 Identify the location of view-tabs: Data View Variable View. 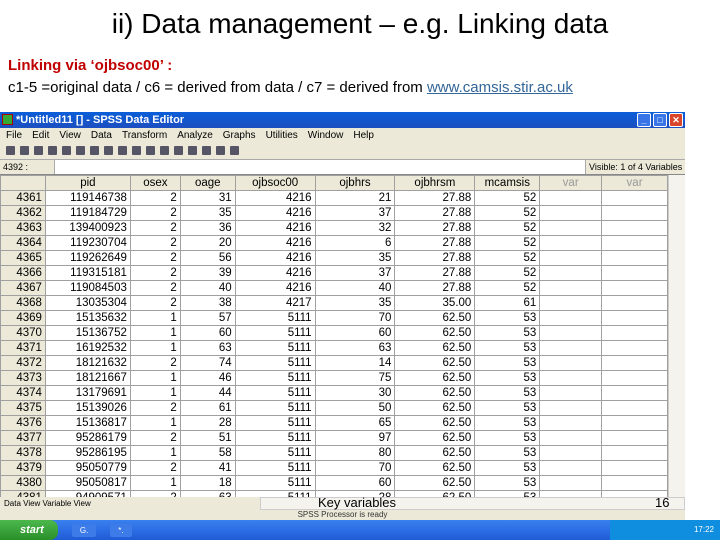
(130, 503).